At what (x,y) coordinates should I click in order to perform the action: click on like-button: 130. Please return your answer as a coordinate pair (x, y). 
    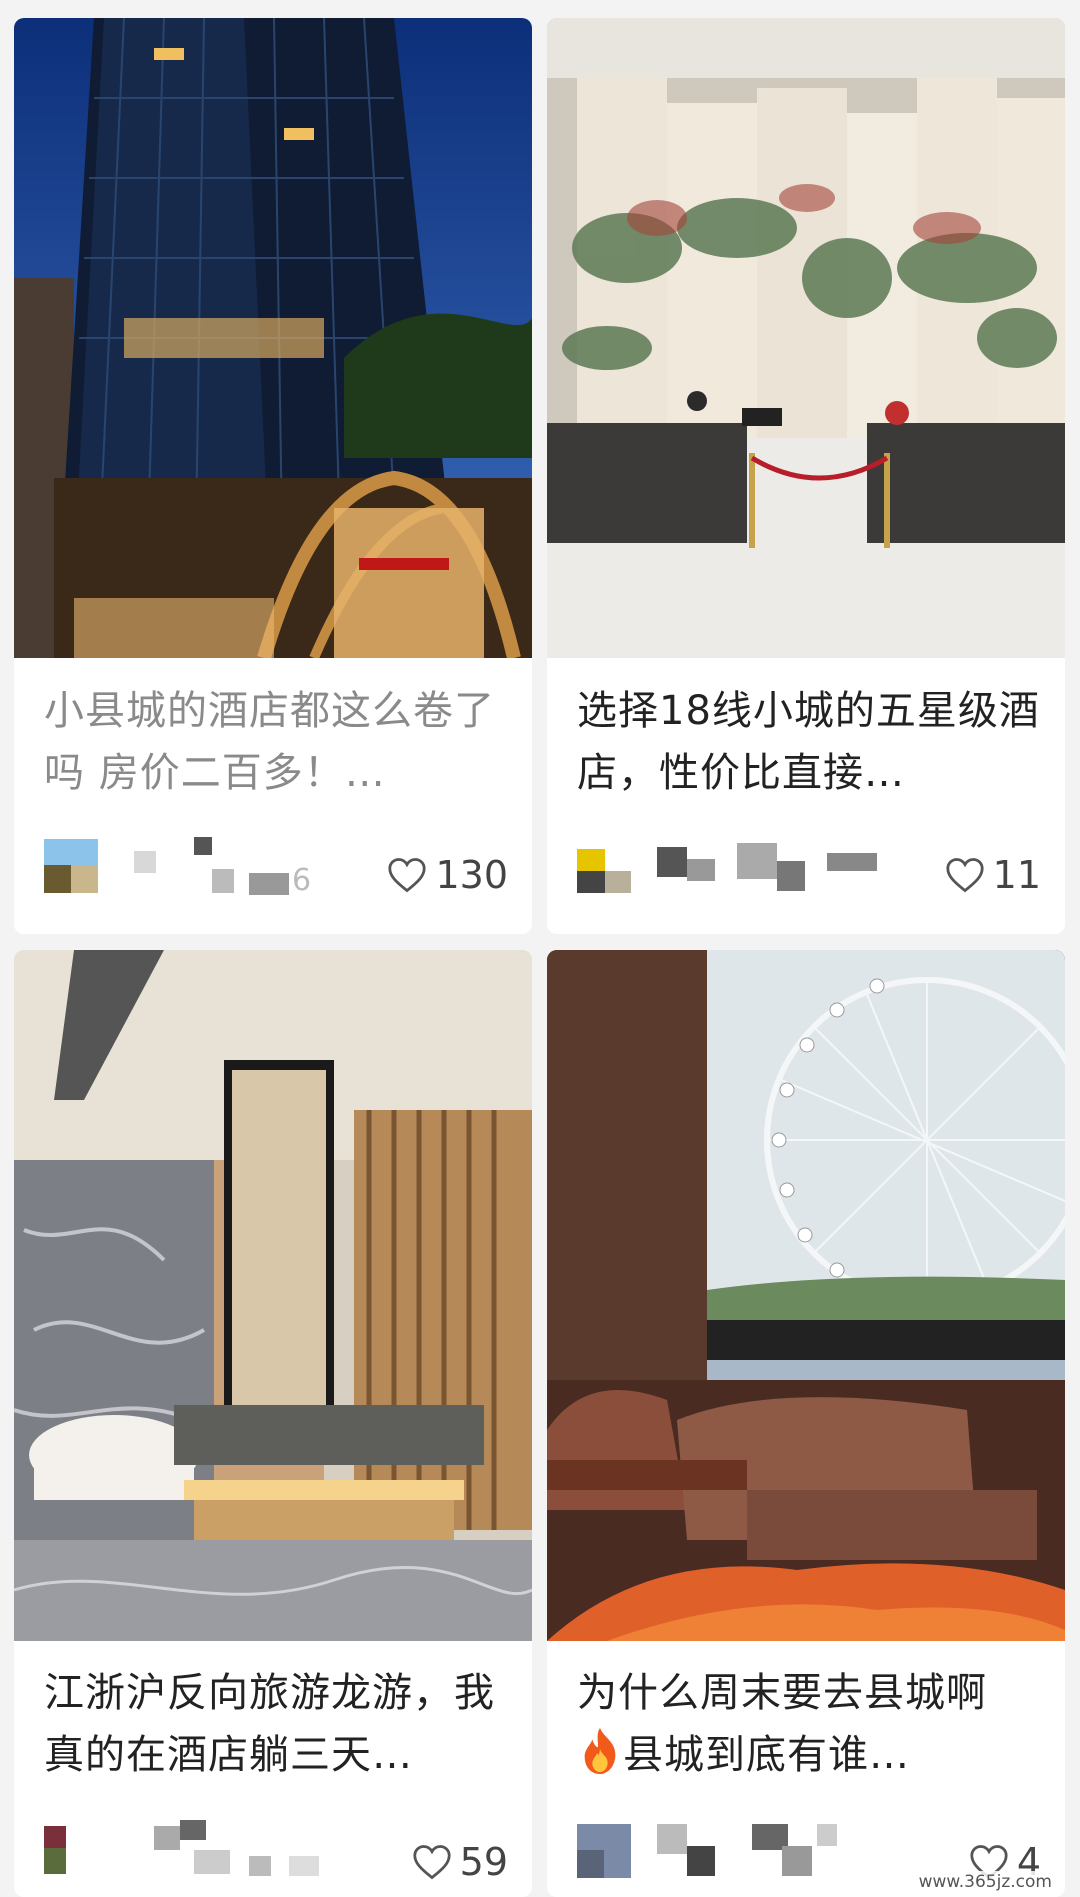
    Looking at the image, I should click on (447, 875).